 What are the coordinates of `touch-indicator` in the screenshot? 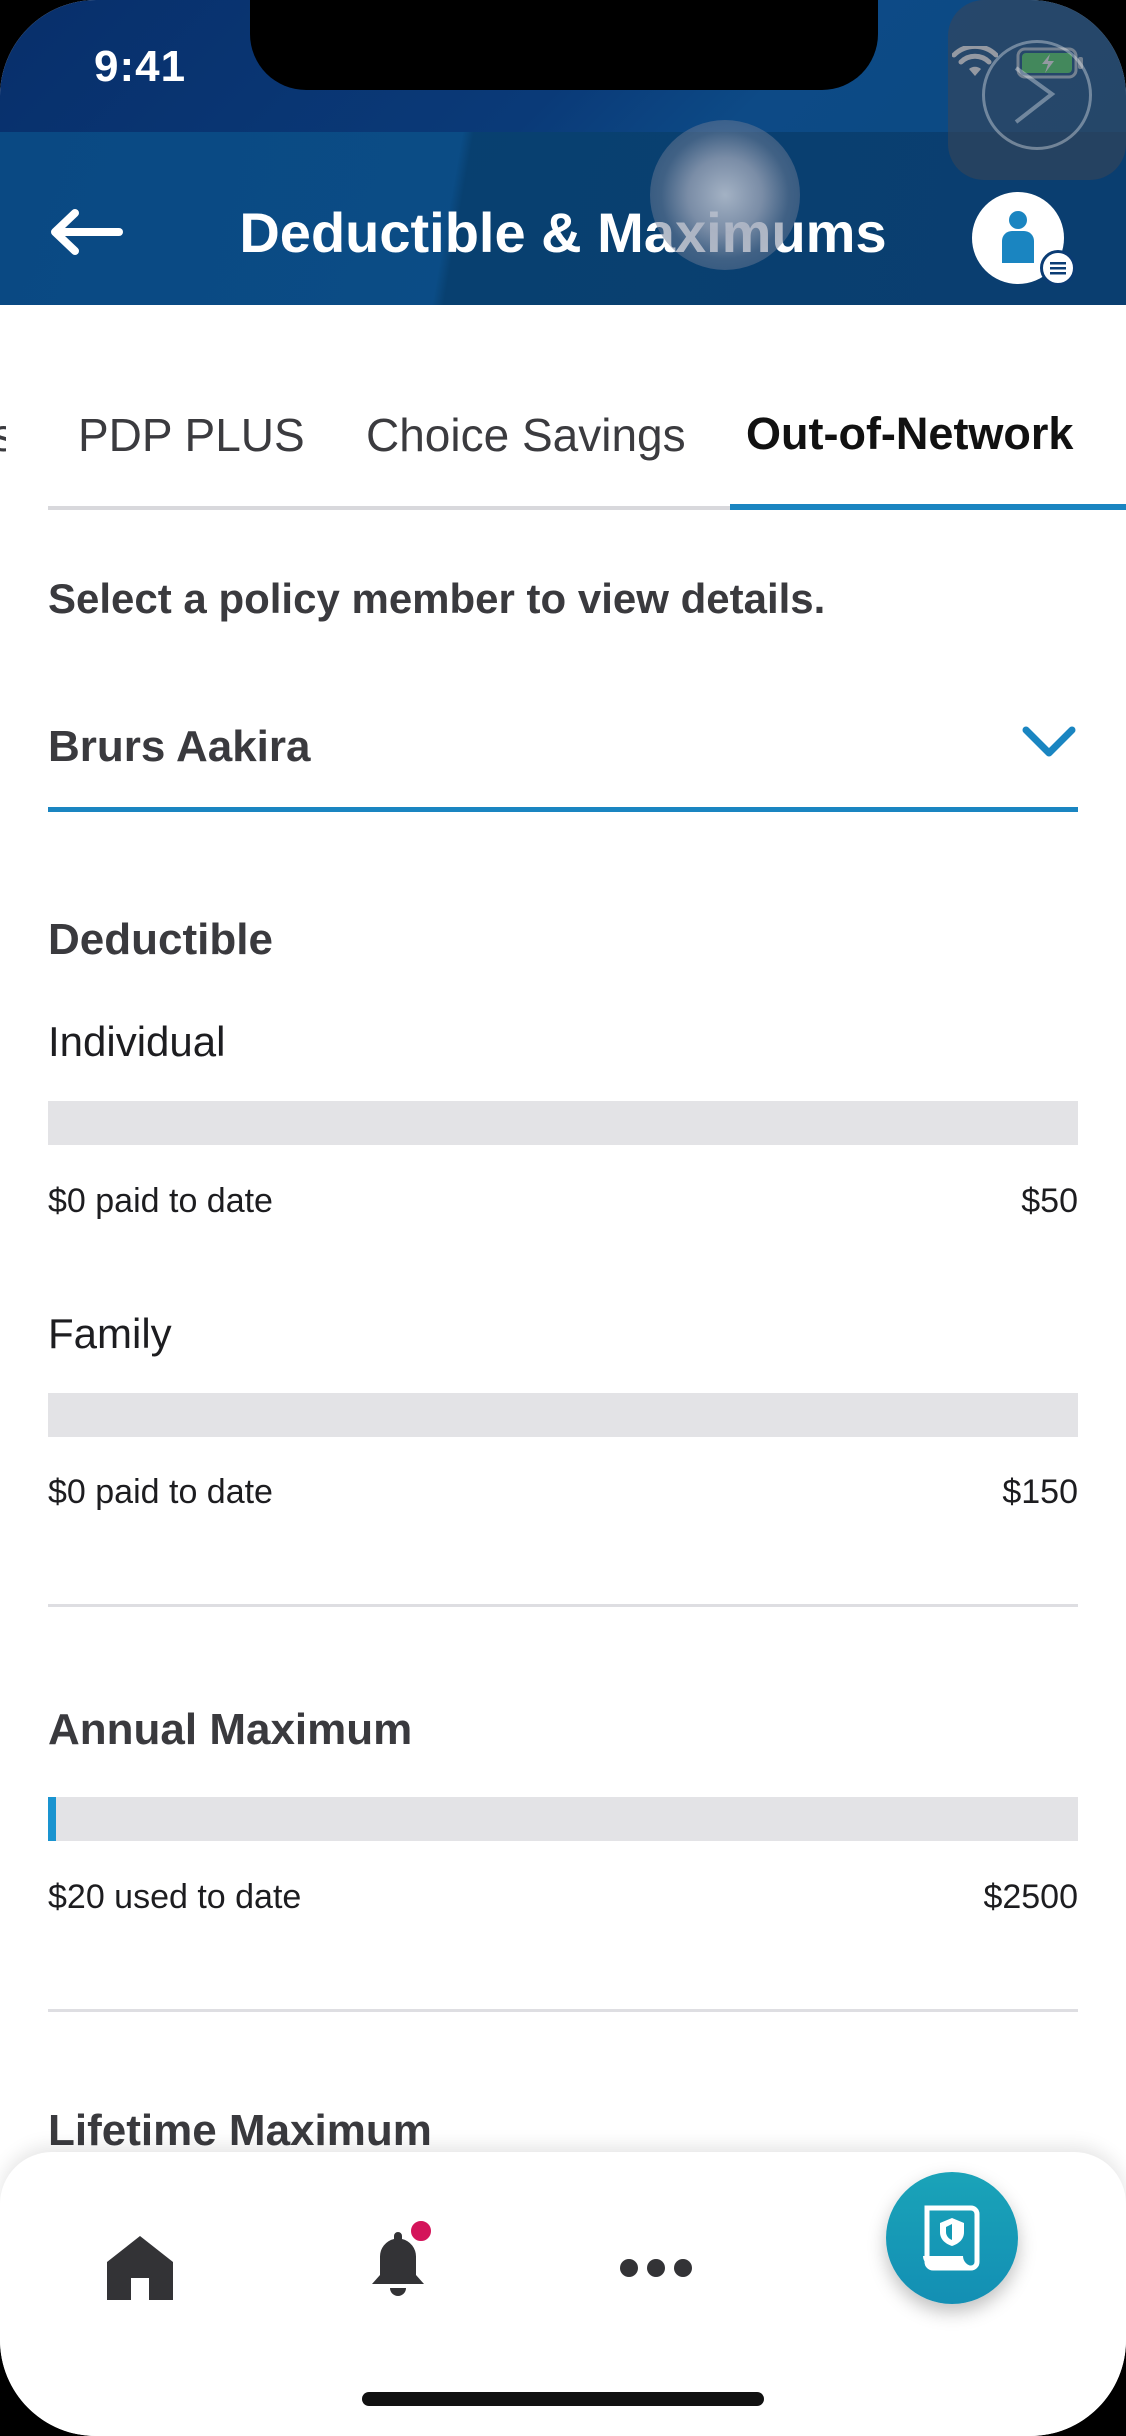 It's located at (725, 195).